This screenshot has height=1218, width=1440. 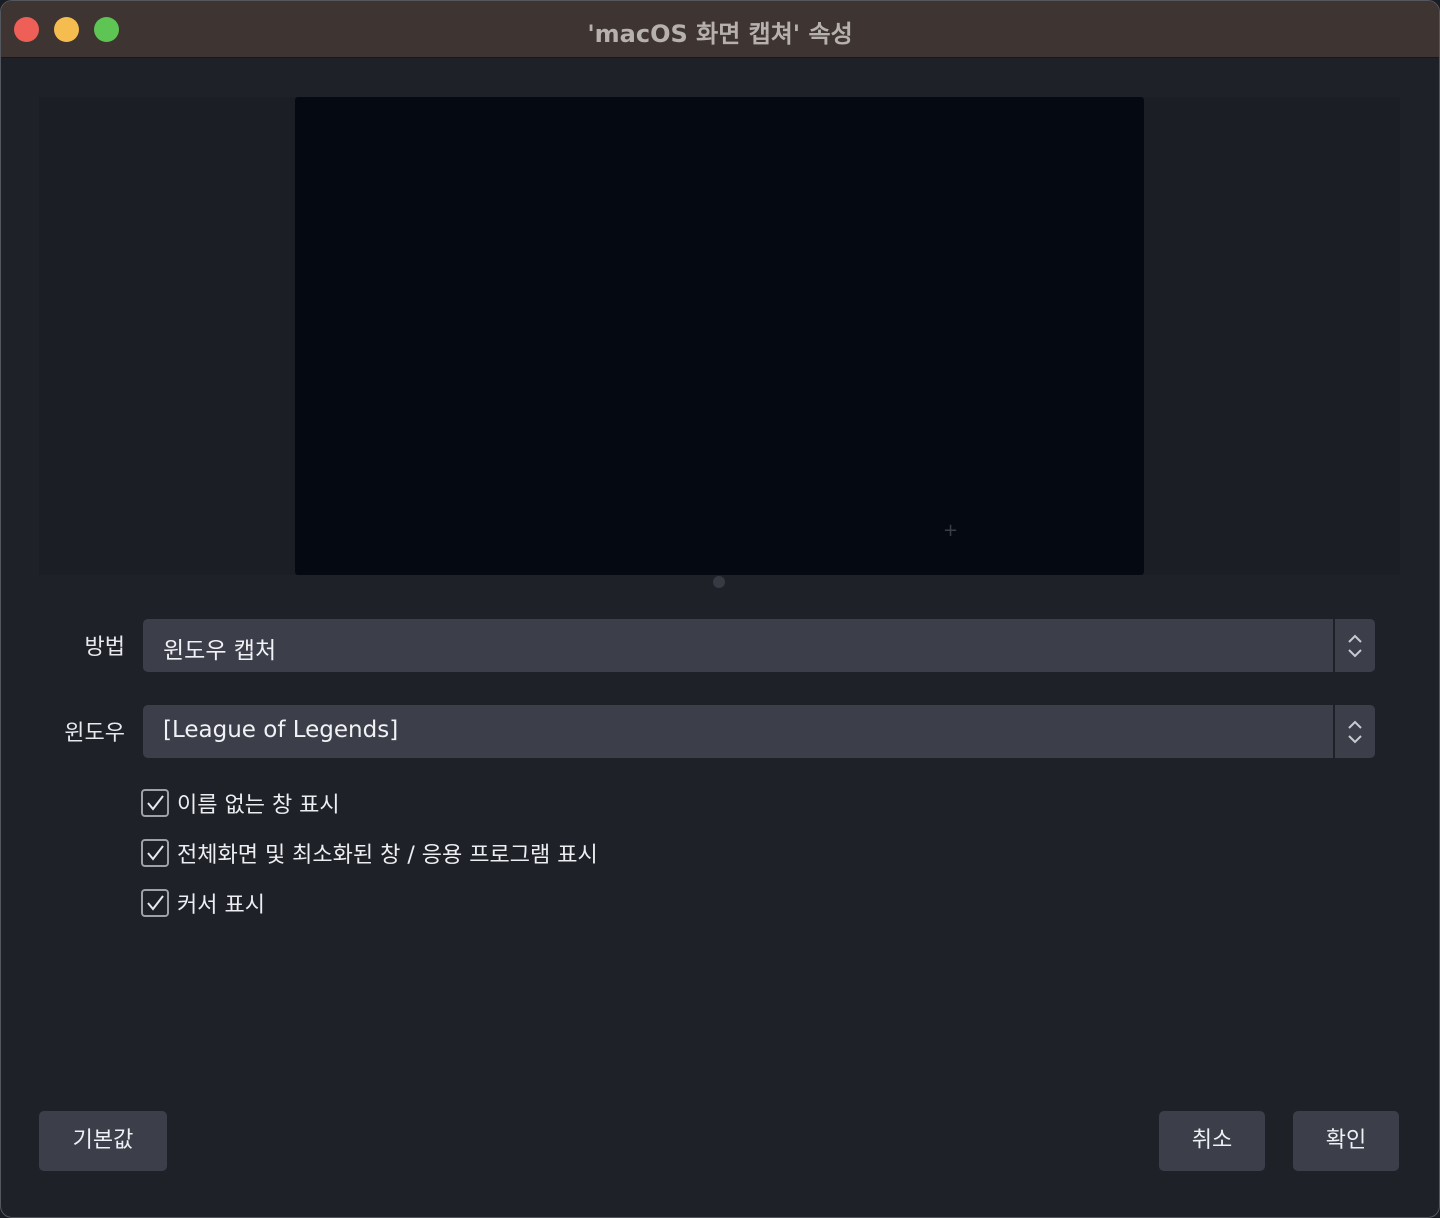 I want to click on show-cursor-checkbox, so click(x=155, y=903).